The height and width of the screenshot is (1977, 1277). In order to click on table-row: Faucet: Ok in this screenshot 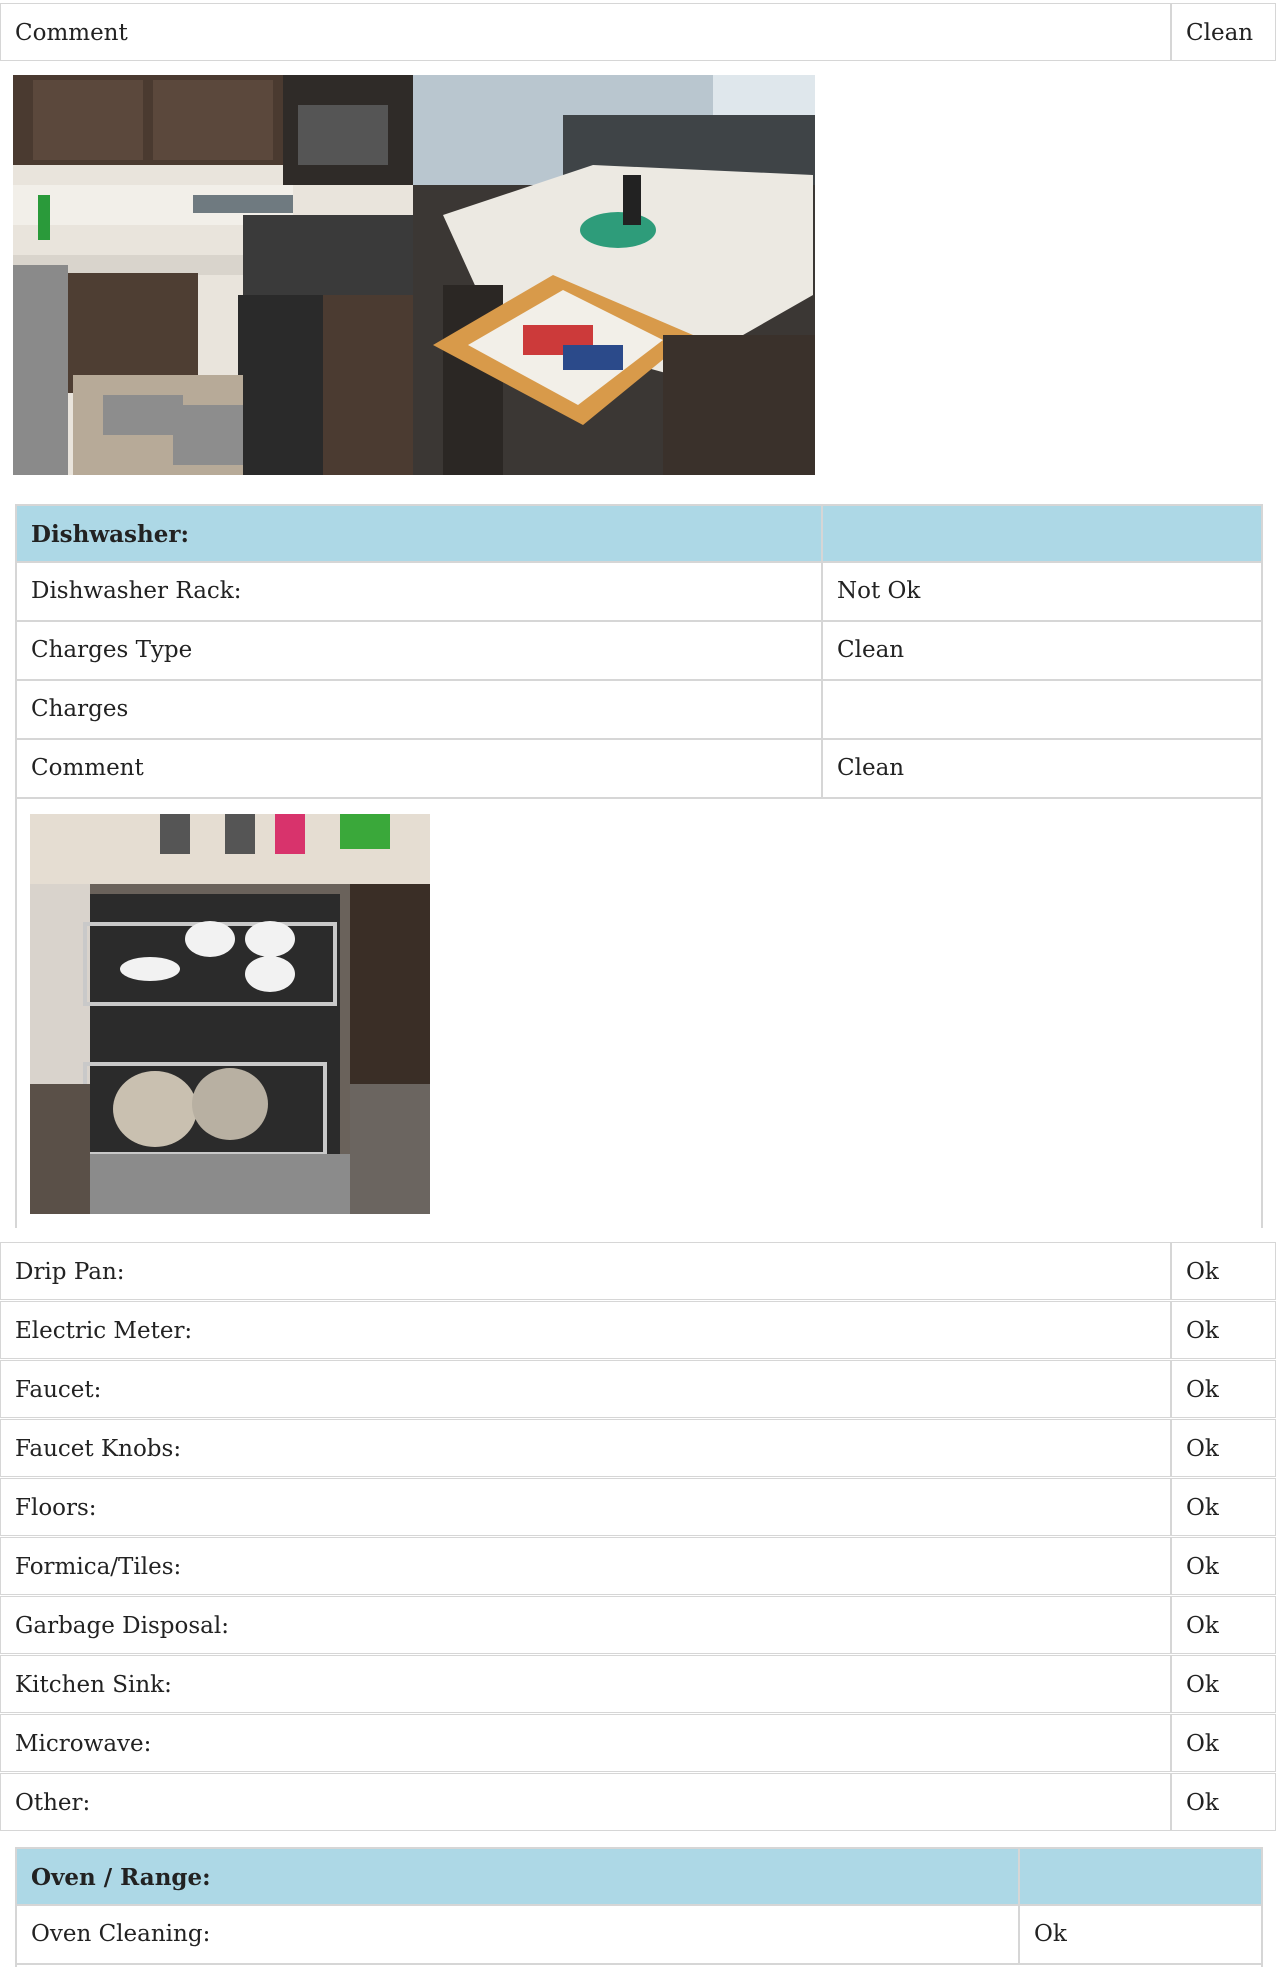, I will do `click(638, 1389)`.